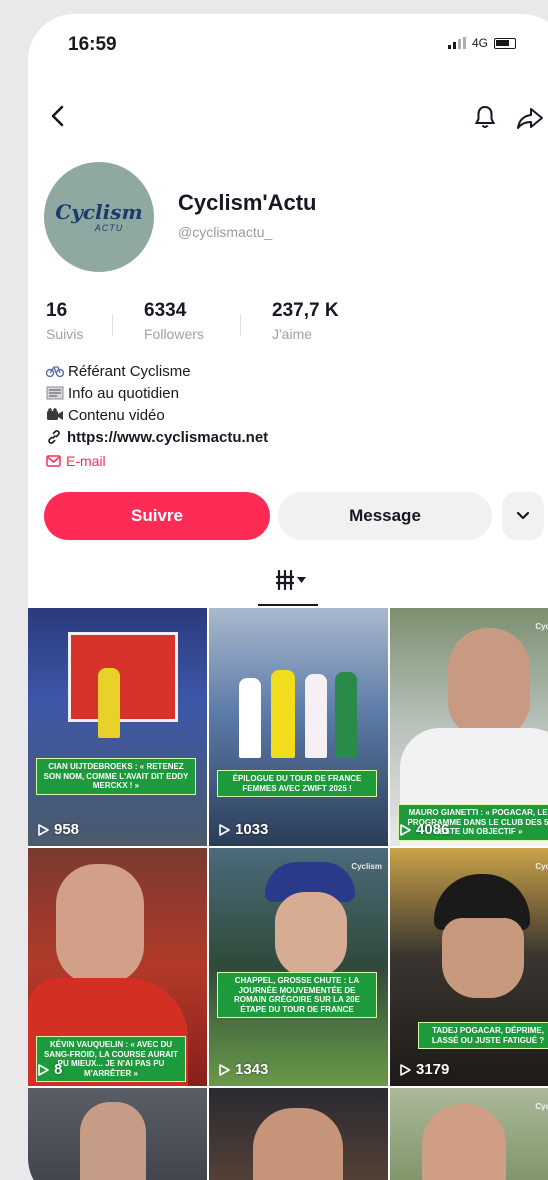 This screenshot has width=548, height=1180. I want to click on play-count: 4086, so click(423, 829).